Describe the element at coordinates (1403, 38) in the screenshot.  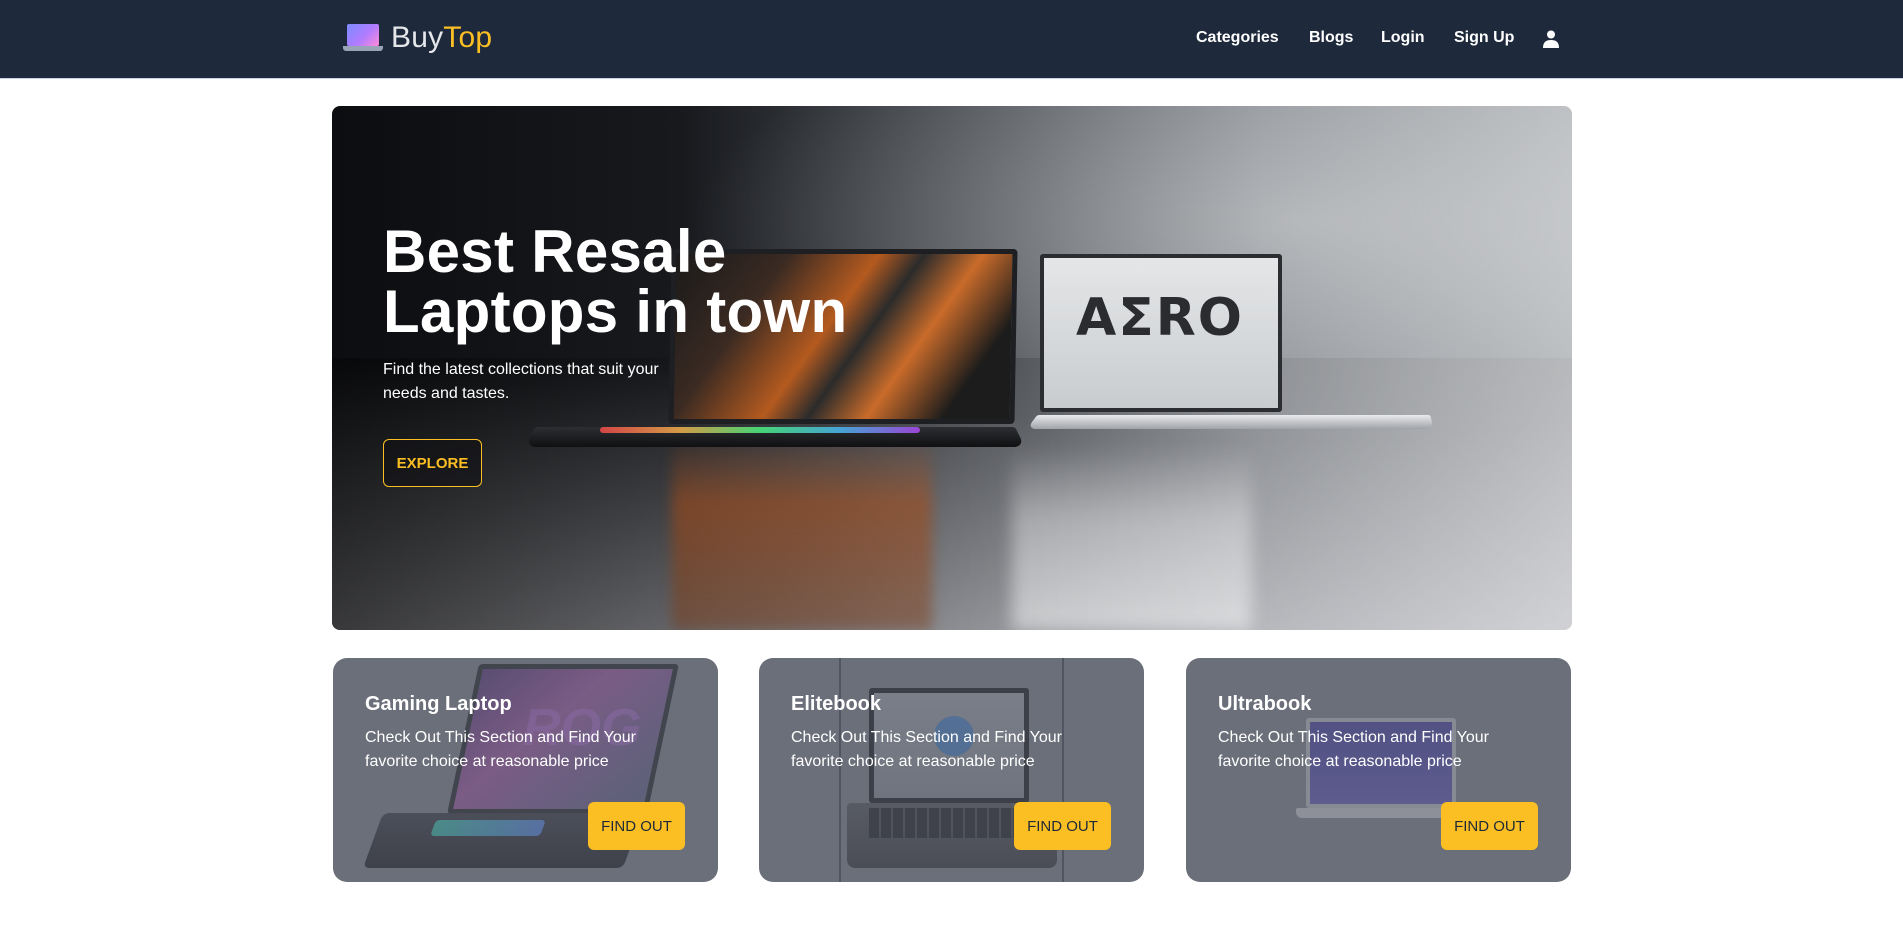
I see `nav-link-login: Login` at that location.